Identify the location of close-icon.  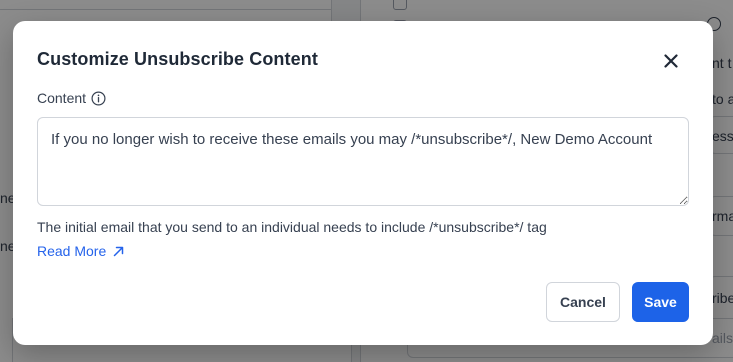
(671, 63).